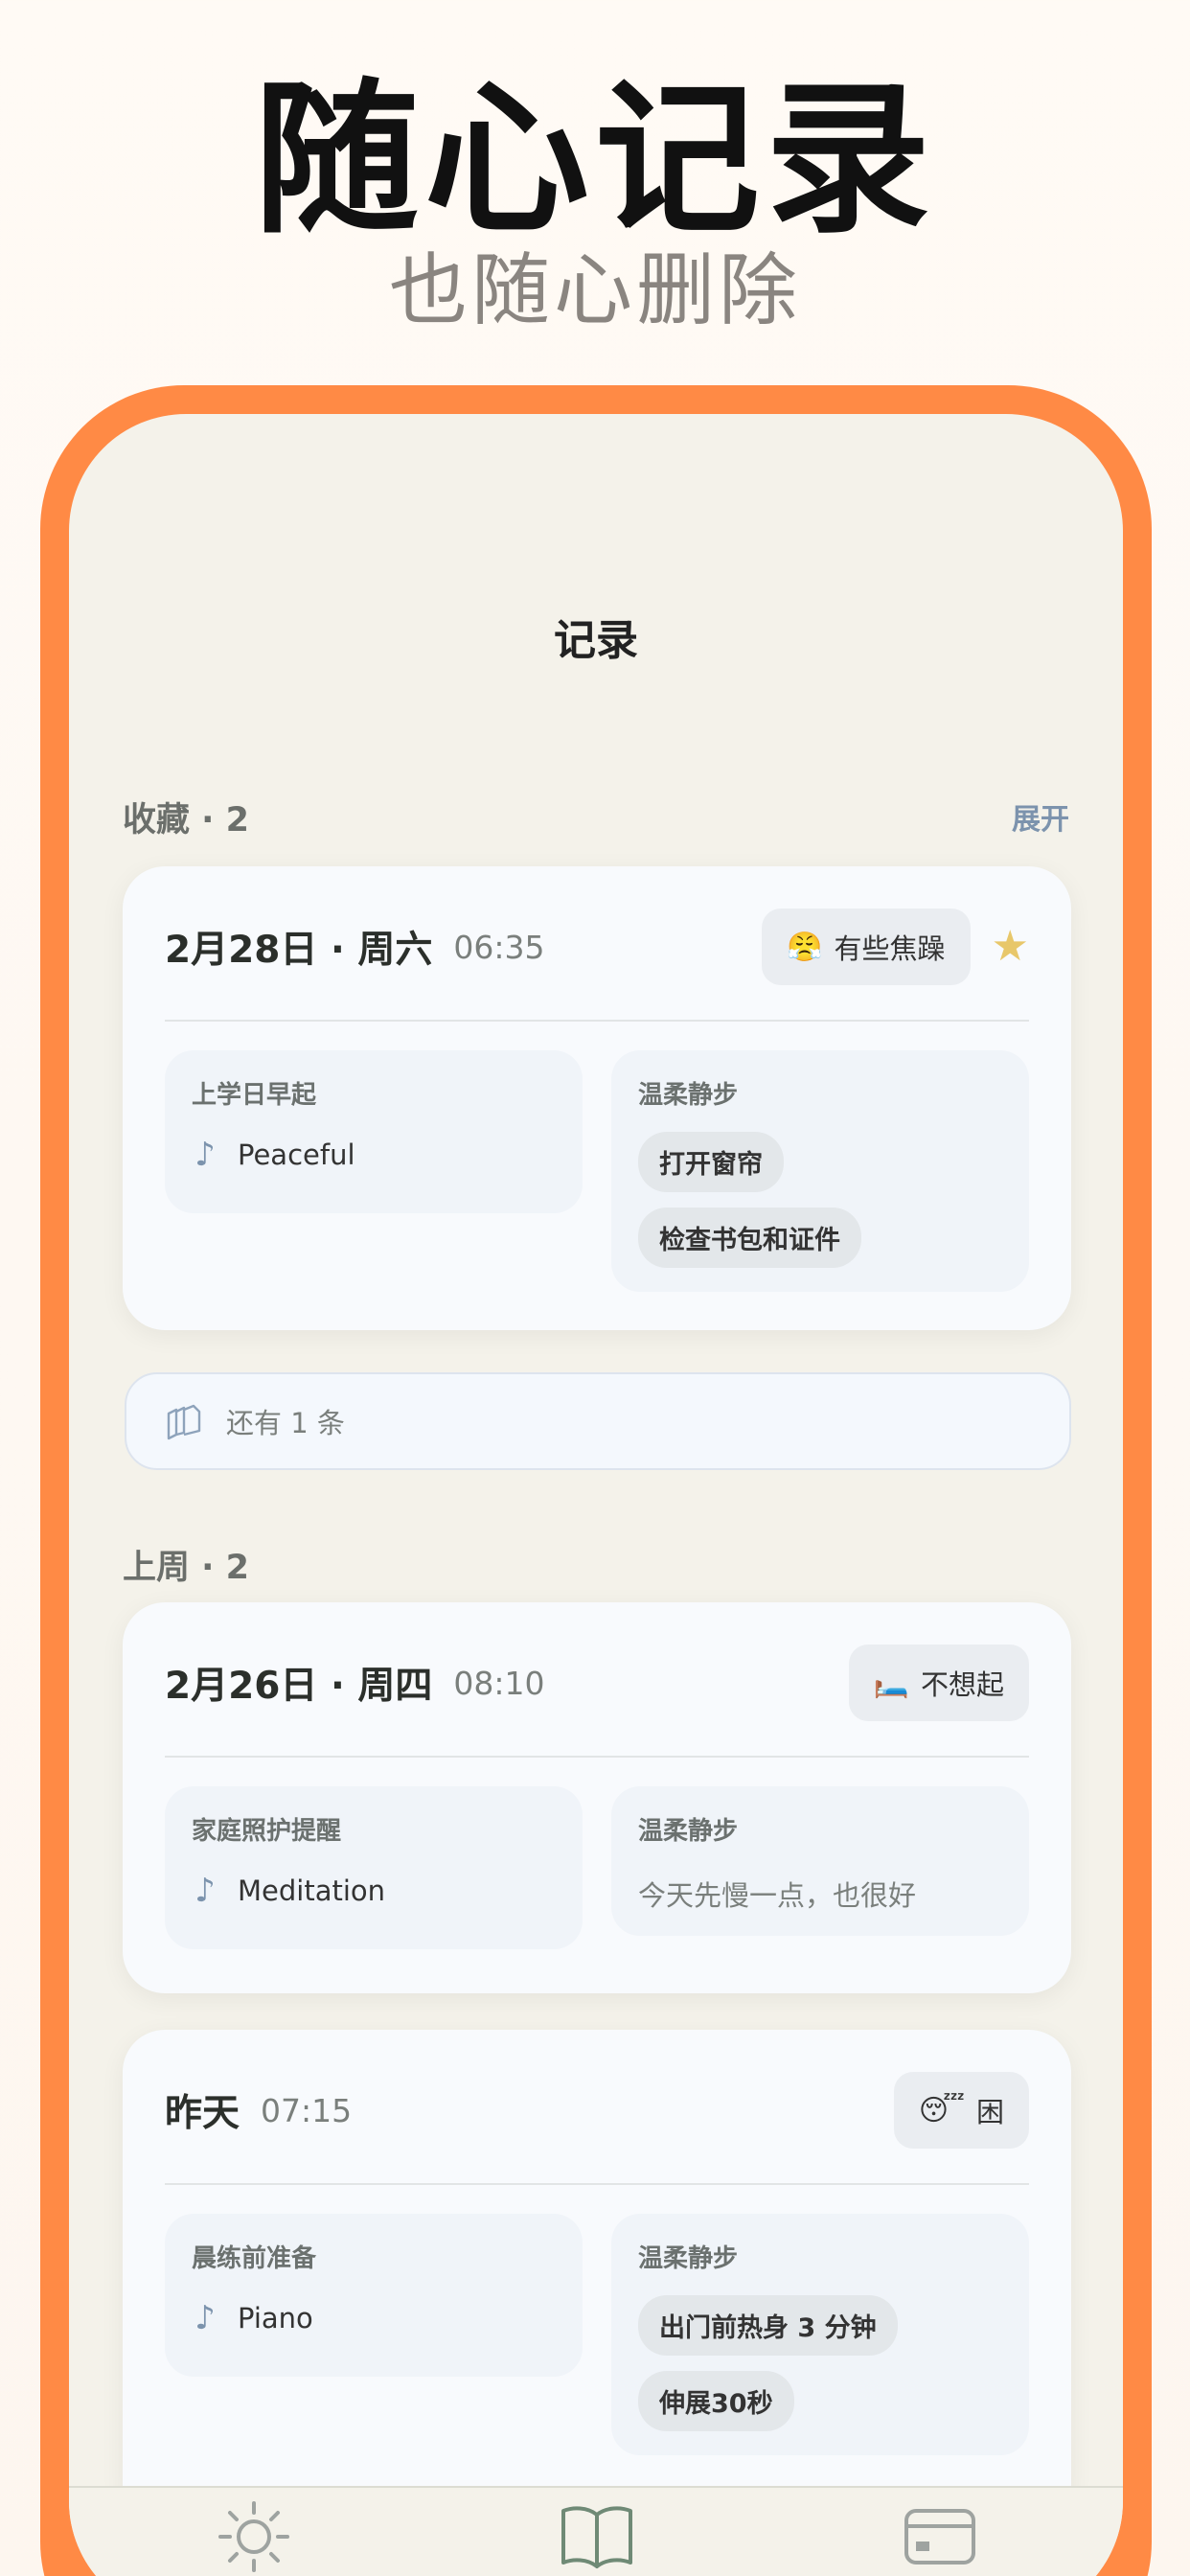 This screenshot has width=1190, height=2576. What do you see at coordinates (891, 1683) in the screenshot?
I see `mood-emoji-icon: 🛏️` at bounding box center [891, 1683].